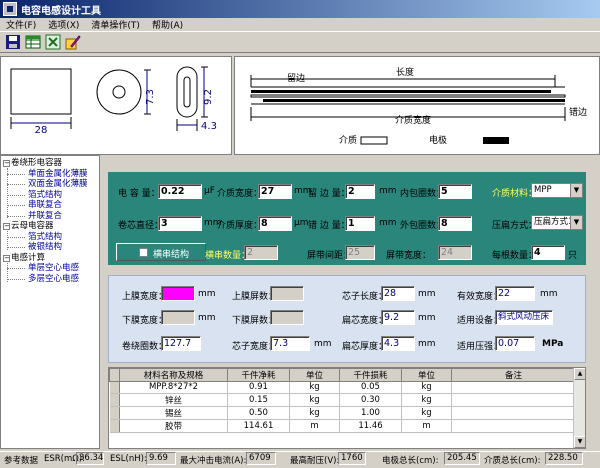  What do you see at coordinates (342, 413) in the screenshot?
I see `table-row: 锡丝 0.50 kg 1.00 kg` at bounding box center [342, 413].